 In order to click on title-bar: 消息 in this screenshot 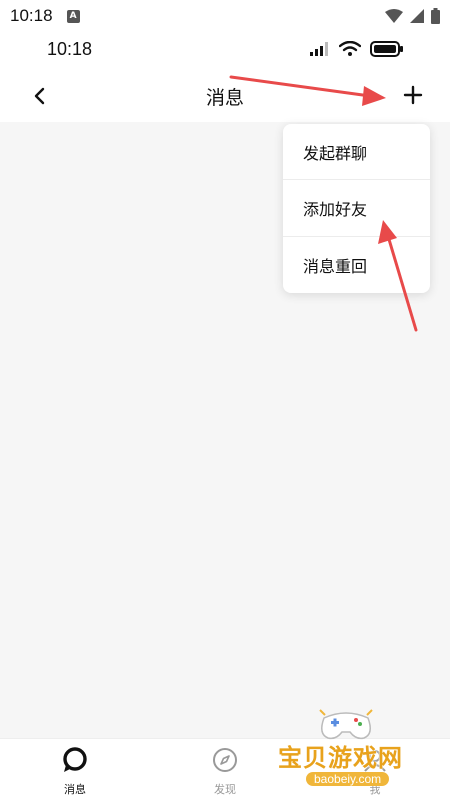, I will do `click(225, 96)`.